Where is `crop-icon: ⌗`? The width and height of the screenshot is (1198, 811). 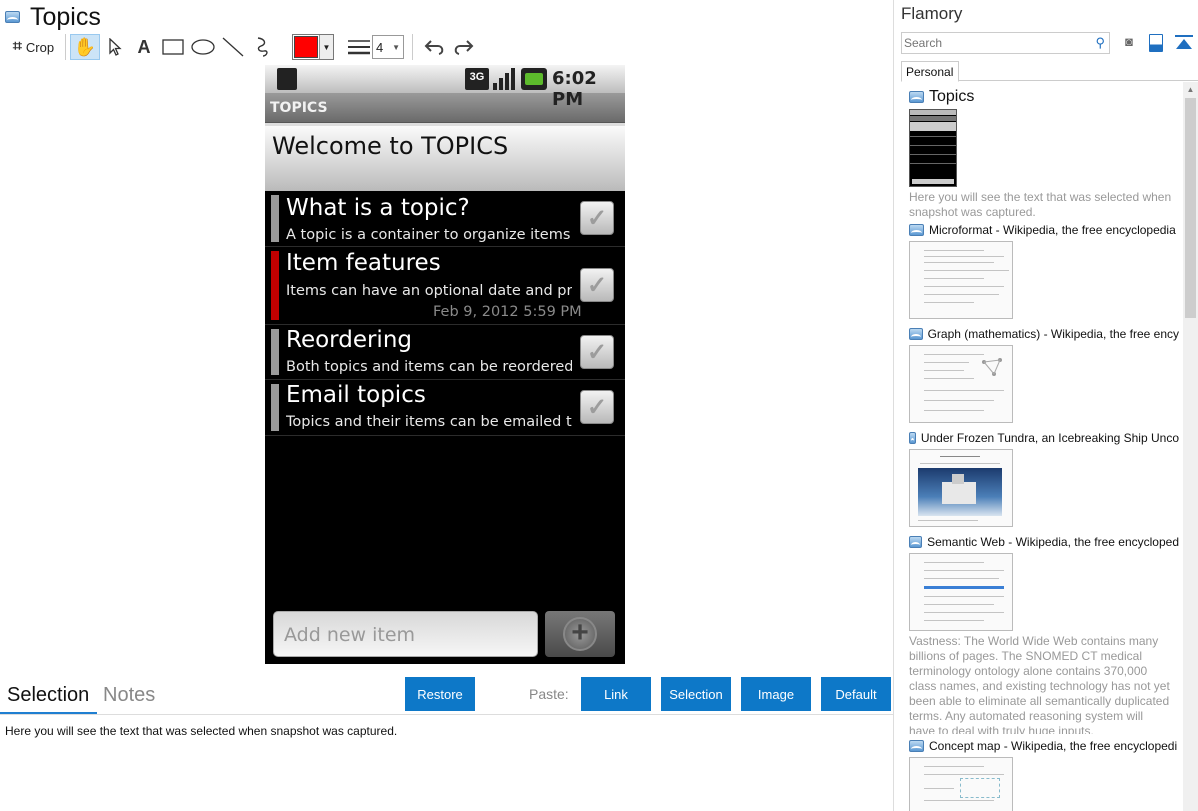 crop-icon: ⌗ is located at coordinates (17, 46).